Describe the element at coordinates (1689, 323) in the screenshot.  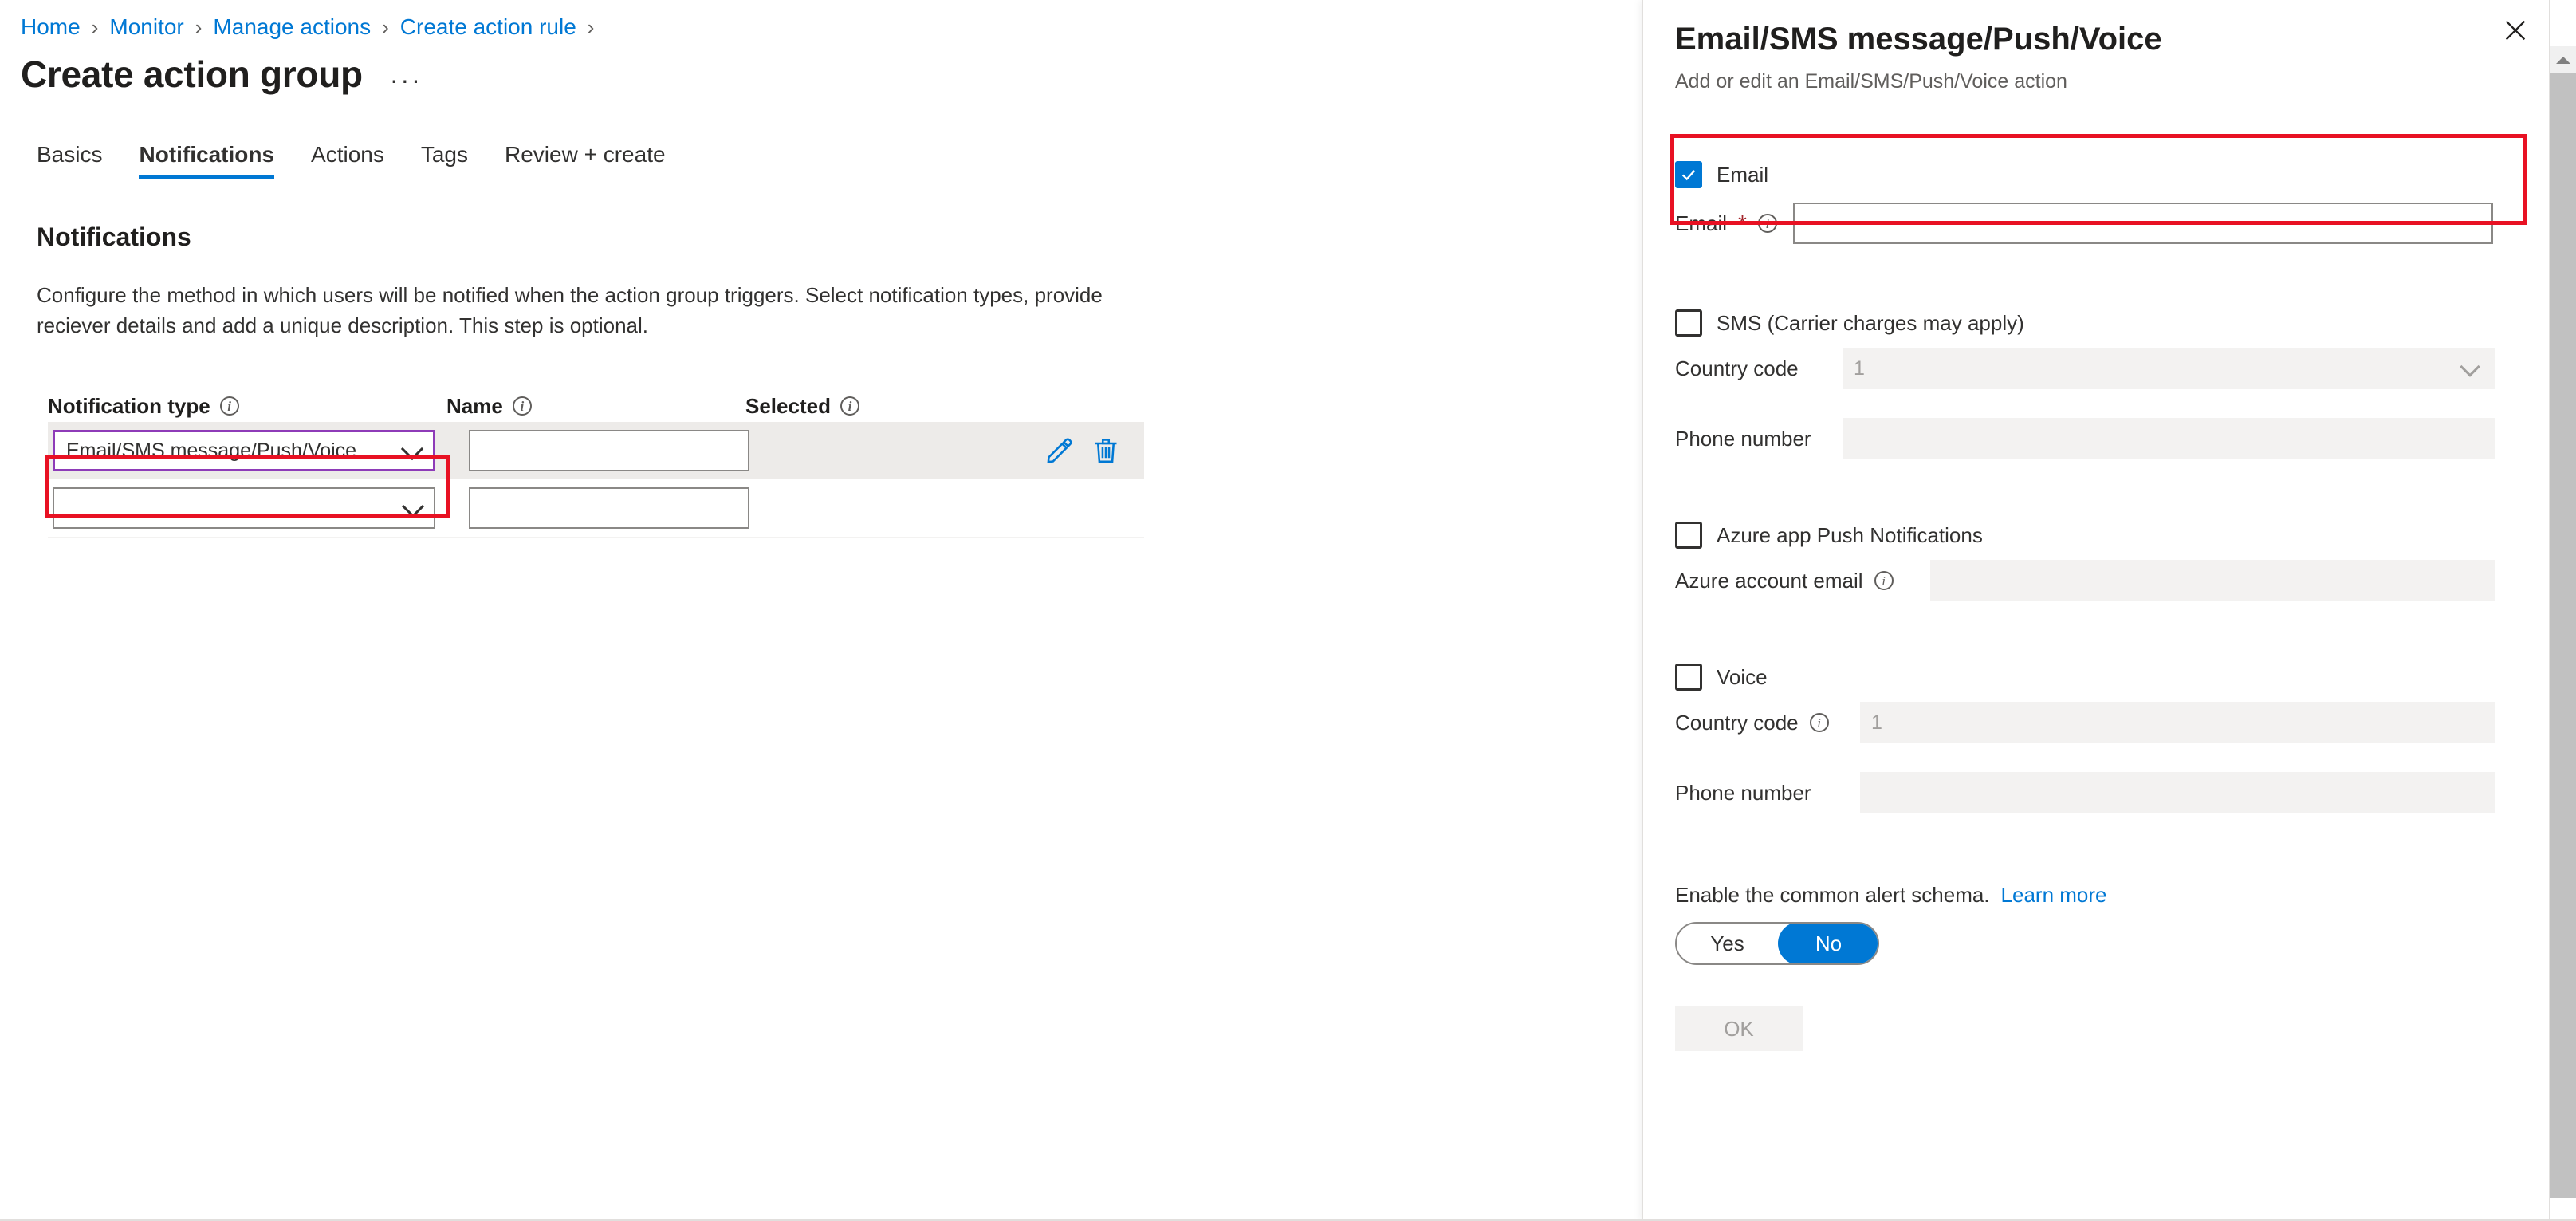
I see `sms-checkbox` at that location.